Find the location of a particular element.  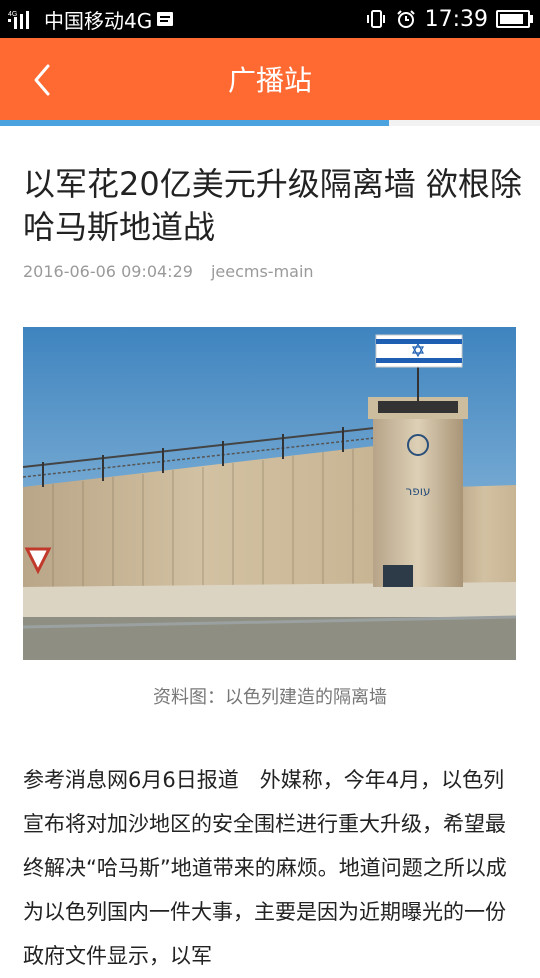

page-load-progress is located at coordinates (270, 123).